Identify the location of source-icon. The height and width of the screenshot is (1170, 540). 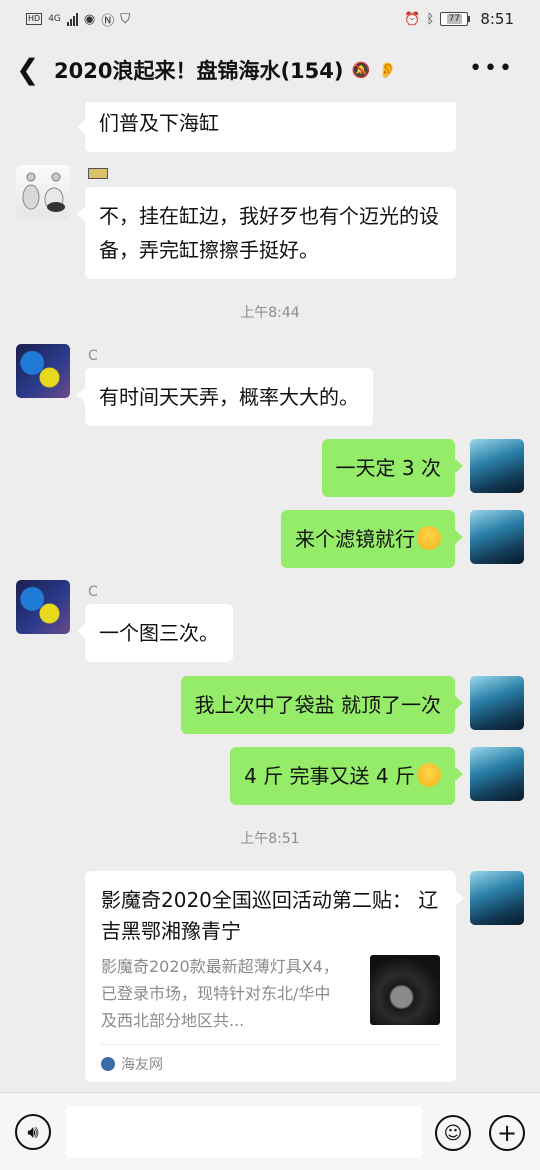
(108, 1063).